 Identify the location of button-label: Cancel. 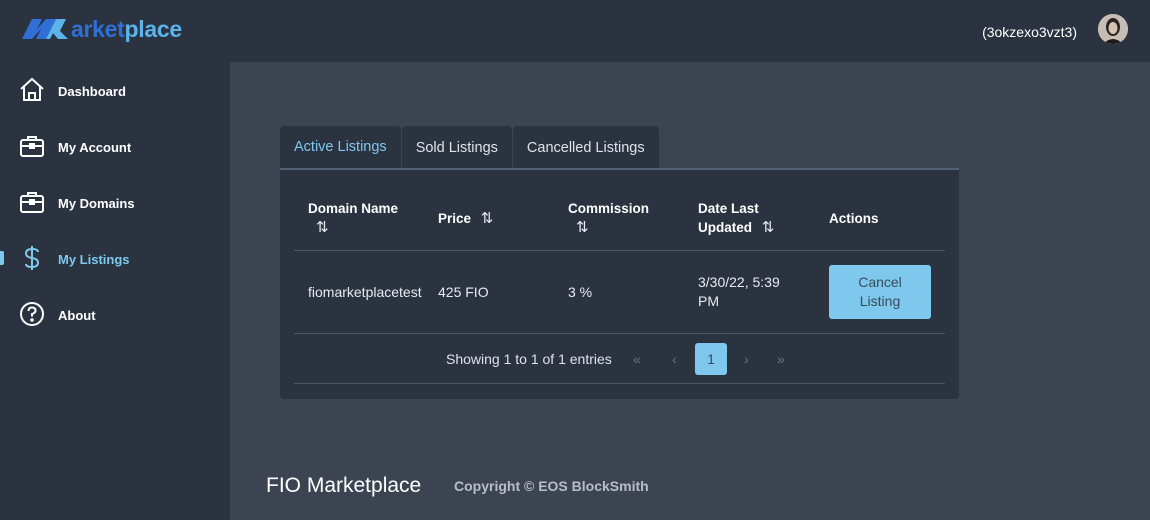
(880, 282).